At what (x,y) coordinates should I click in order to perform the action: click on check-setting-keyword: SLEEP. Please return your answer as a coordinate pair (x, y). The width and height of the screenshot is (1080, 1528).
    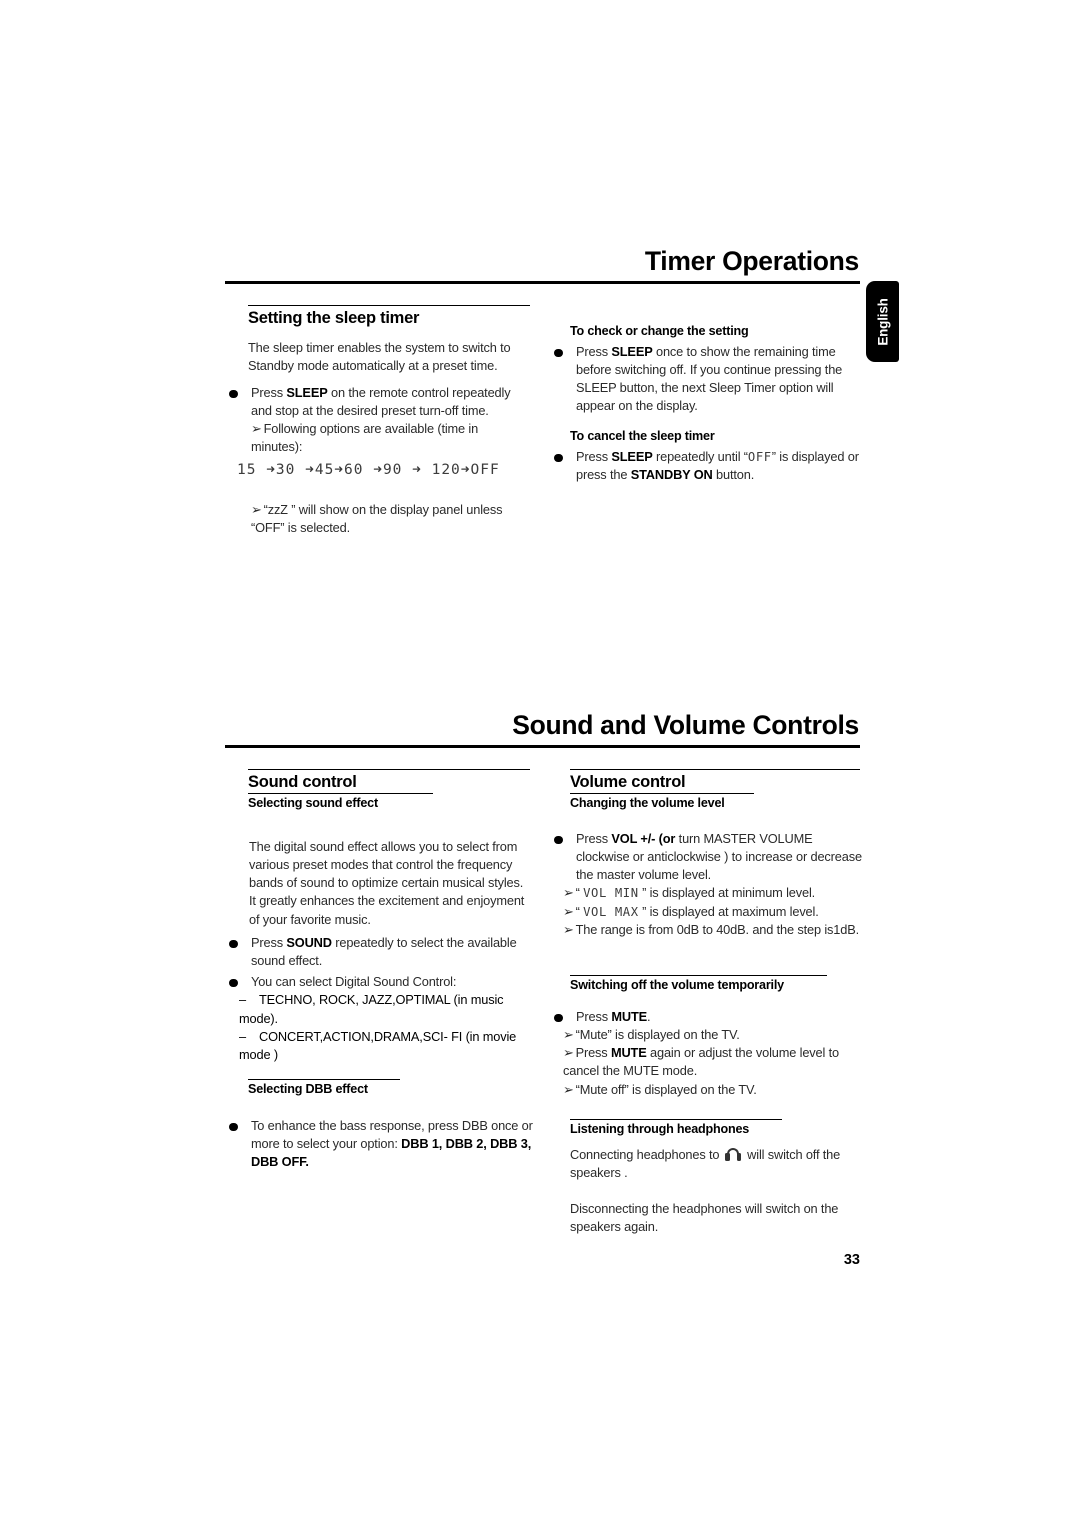
    Looking at the image, I should click on (632, 351).